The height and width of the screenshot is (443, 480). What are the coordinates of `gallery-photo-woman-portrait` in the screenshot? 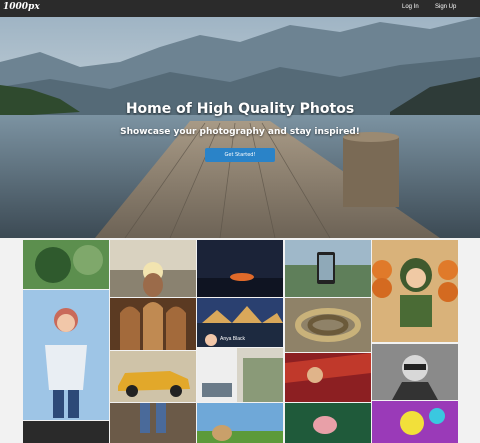 It's located at (66, 355).